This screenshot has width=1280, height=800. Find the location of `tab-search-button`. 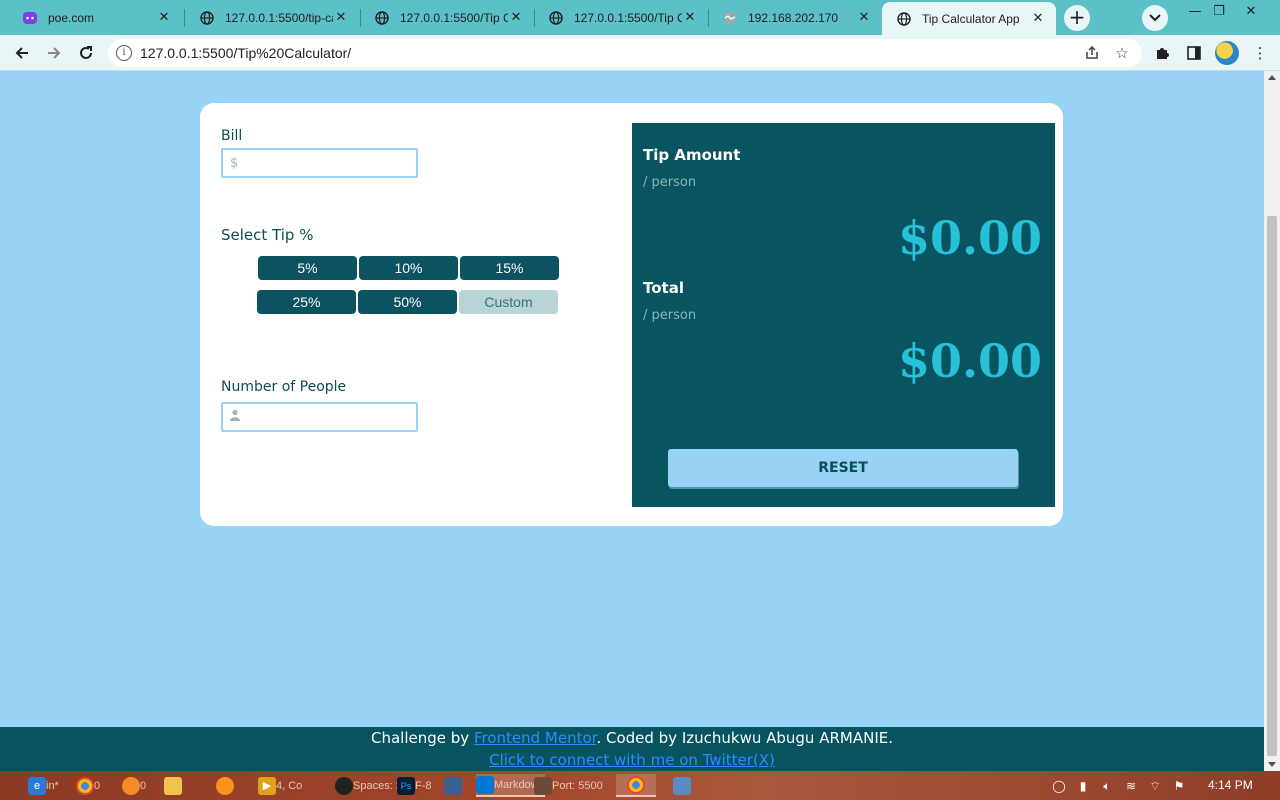

tab-search-button is located at coordinates (1155, 18).